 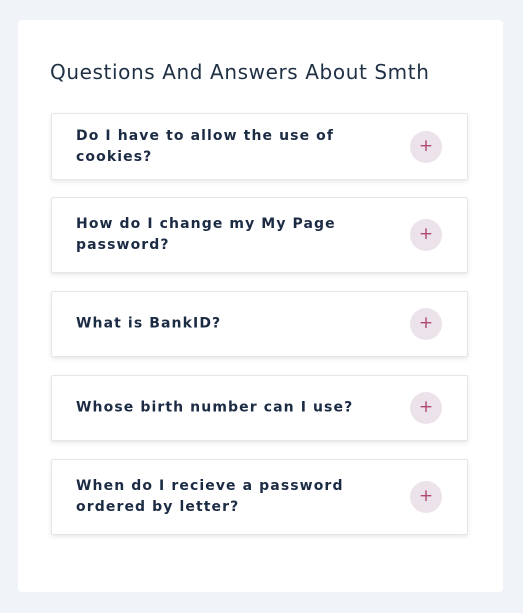 I want to click on faq-question: Do I have to allow the use of cookies?, so click(x=205, y=146).